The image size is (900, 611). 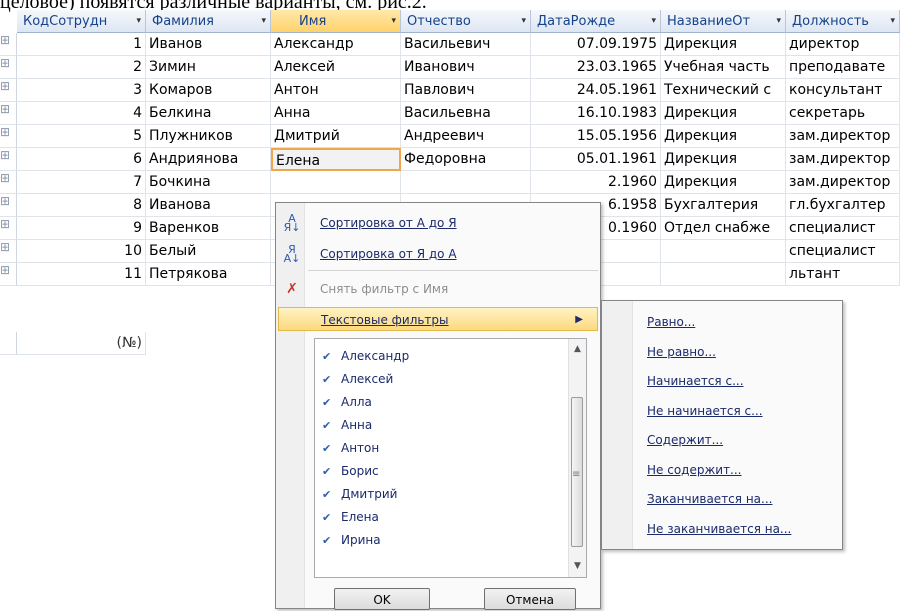 I want to click on table-cell-middle: Андреевич, so click(x=466, y=136).